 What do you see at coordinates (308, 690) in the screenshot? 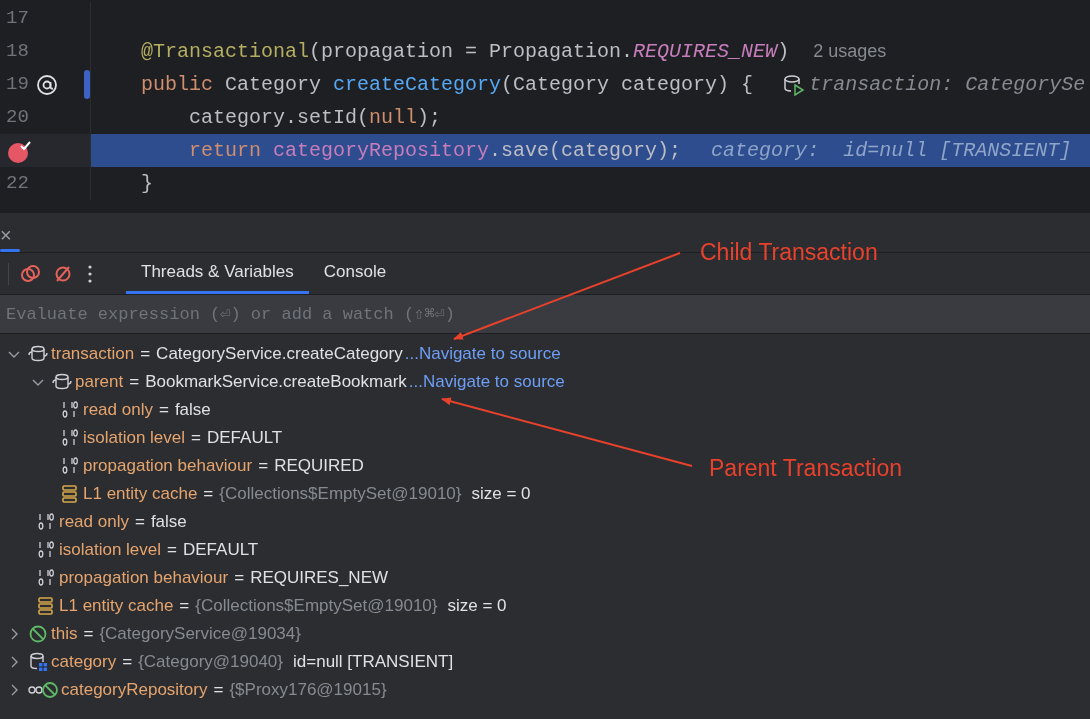
I see `object-reference: {$Proxy176@19015}` at bounding box center [308, 690].